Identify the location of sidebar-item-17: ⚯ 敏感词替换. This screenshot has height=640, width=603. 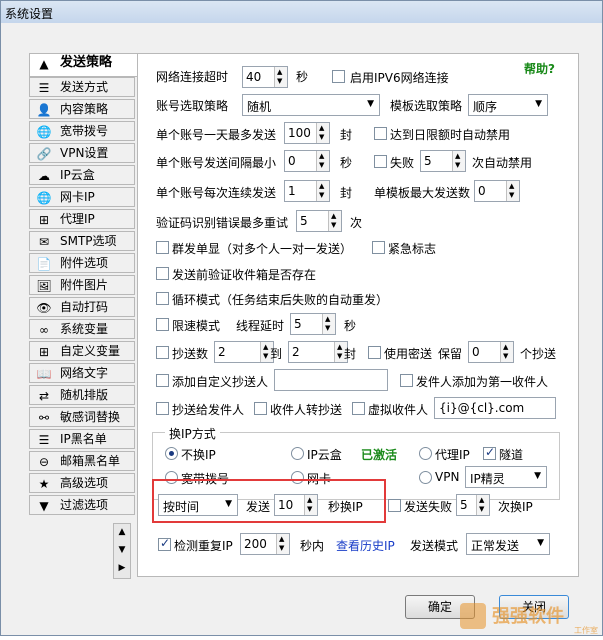
(82, 417).